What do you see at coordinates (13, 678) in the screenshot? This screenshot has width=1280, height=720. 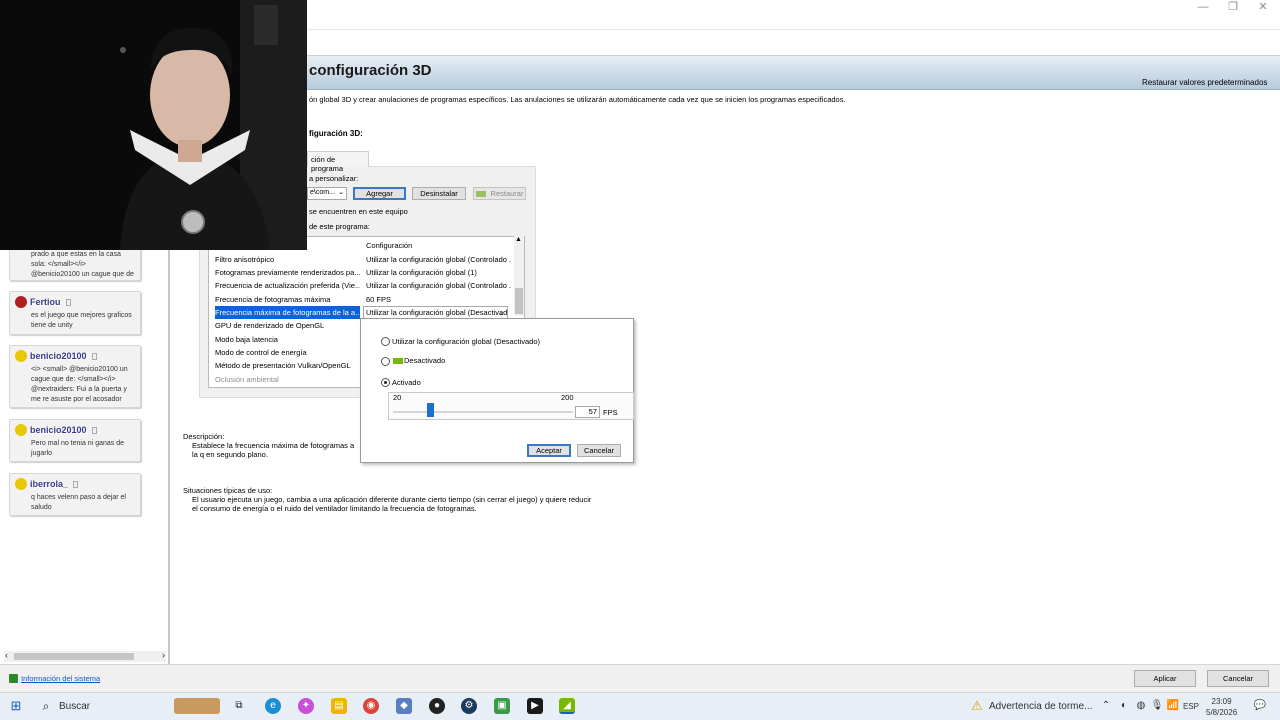 I see `system-info-icon` at bounding box center [13, 678].